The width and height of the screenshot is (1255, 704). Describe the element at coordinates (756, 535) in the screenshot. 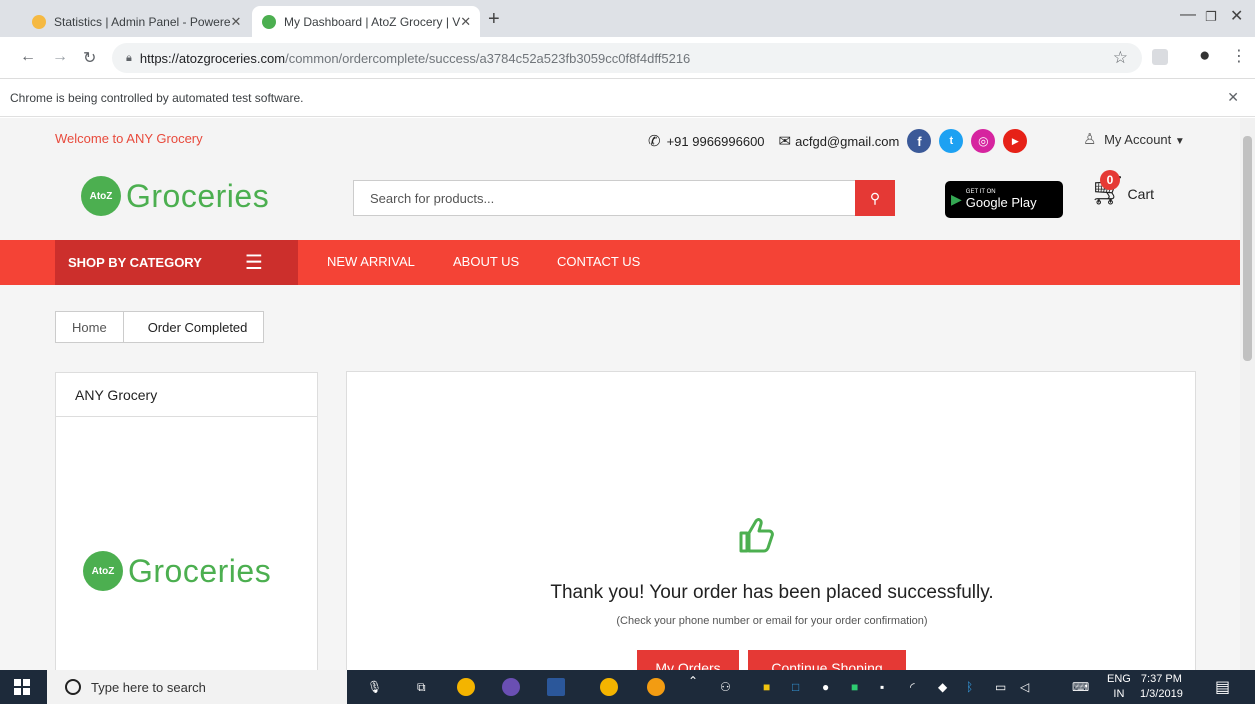

I see `thumbs-up-icon` at that location.